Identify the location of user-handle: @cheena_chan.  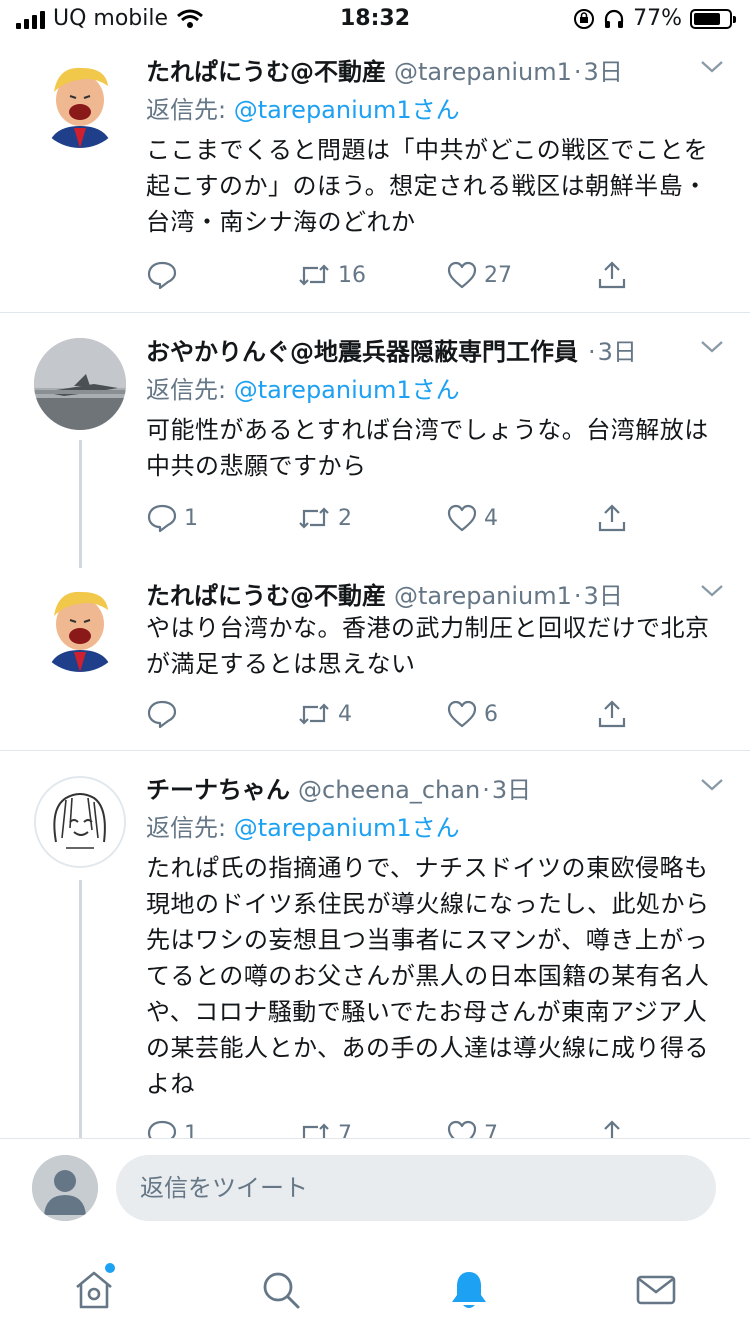
(389, 790).